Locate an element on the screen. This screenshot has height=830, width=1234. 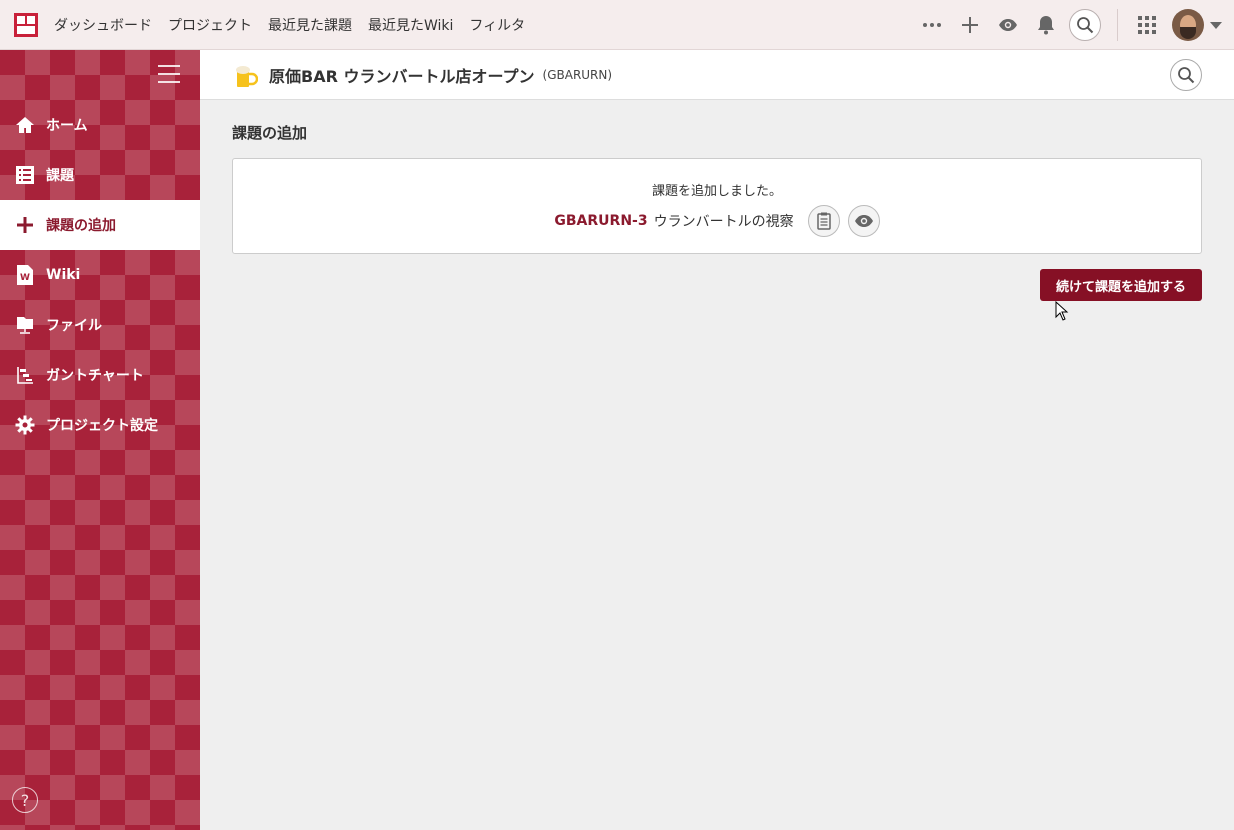
divider is located at coordinates (1117, 25).